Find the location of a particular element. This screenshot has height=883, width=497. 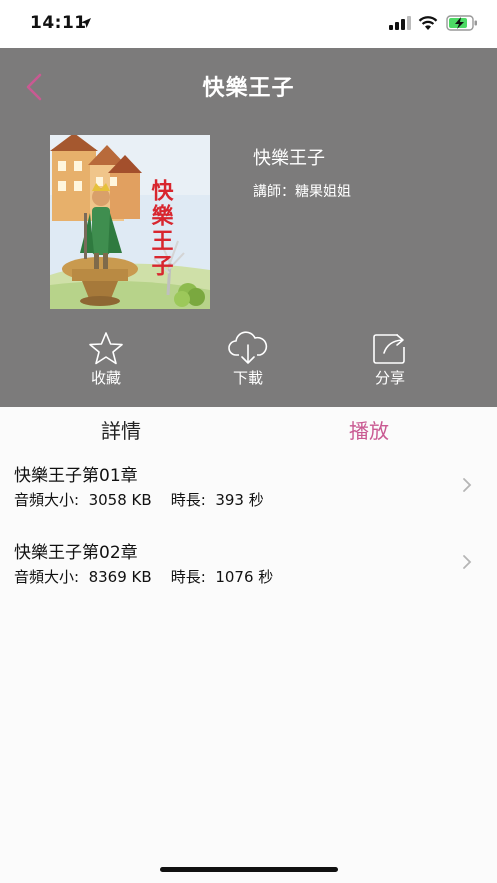

location-arrow-icon is located at coordinates (86, 23).